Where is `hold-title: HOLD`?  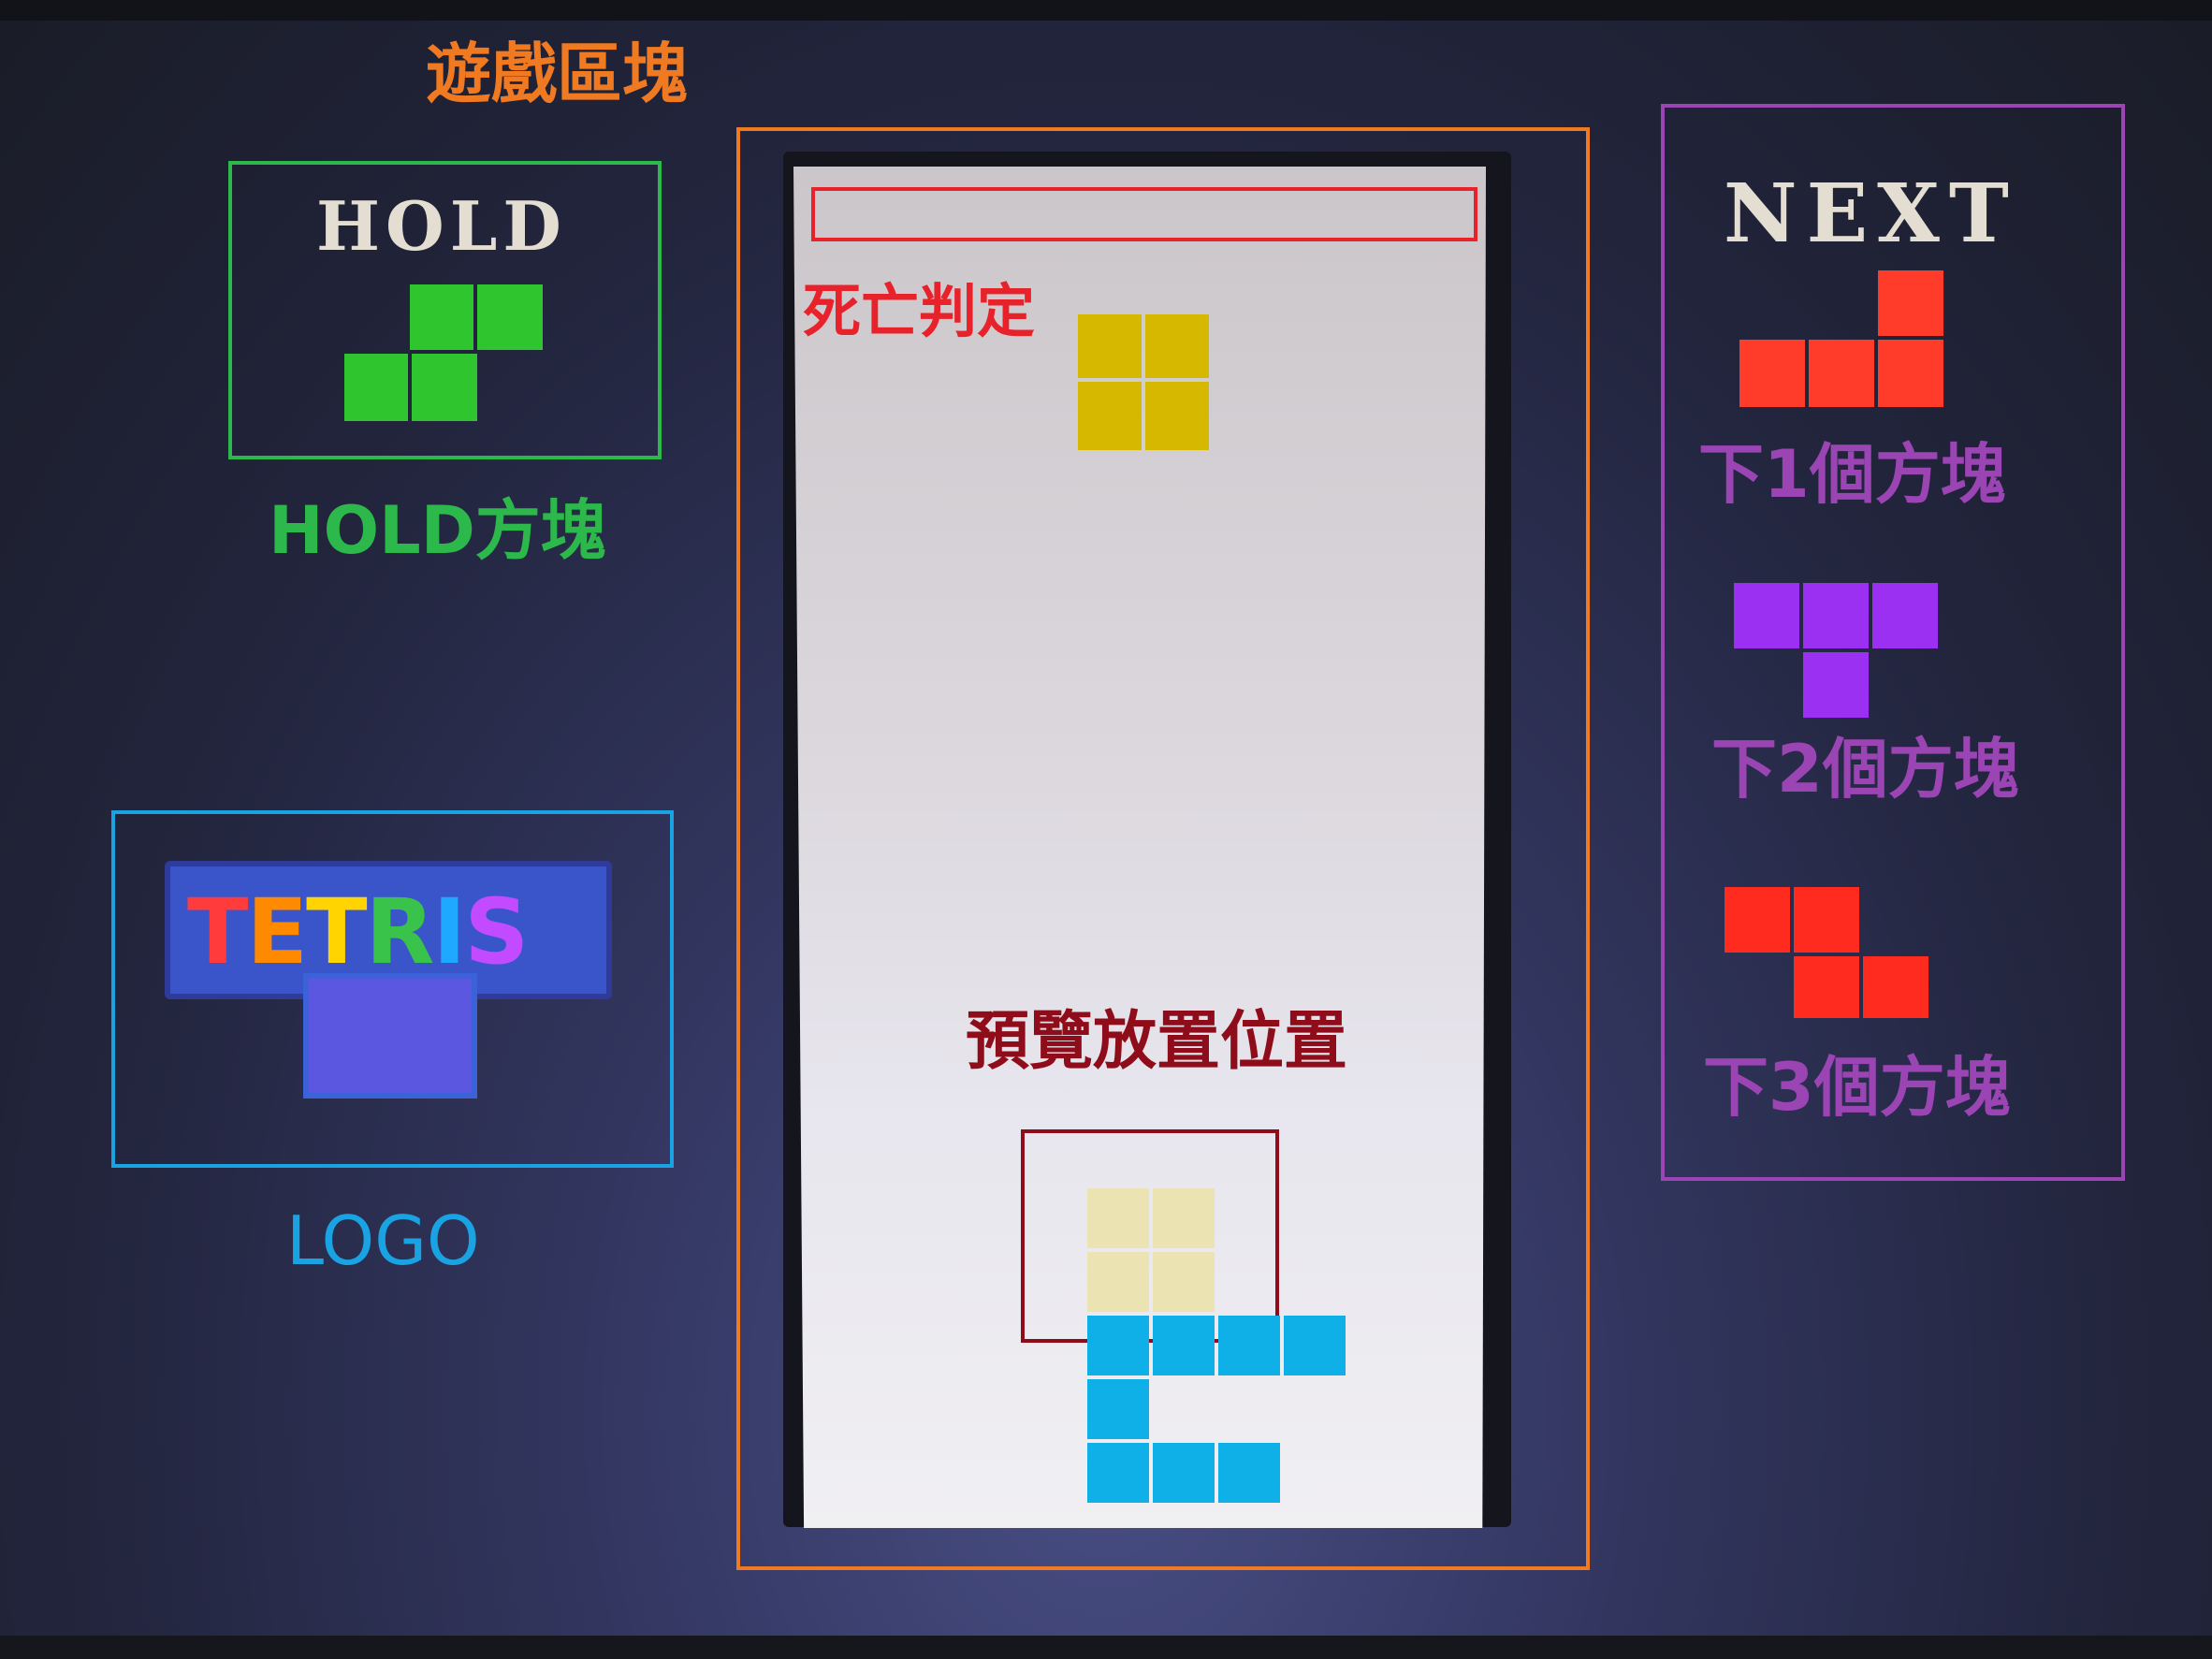 hold-title: HOLD is located at coordinates (441, 226).